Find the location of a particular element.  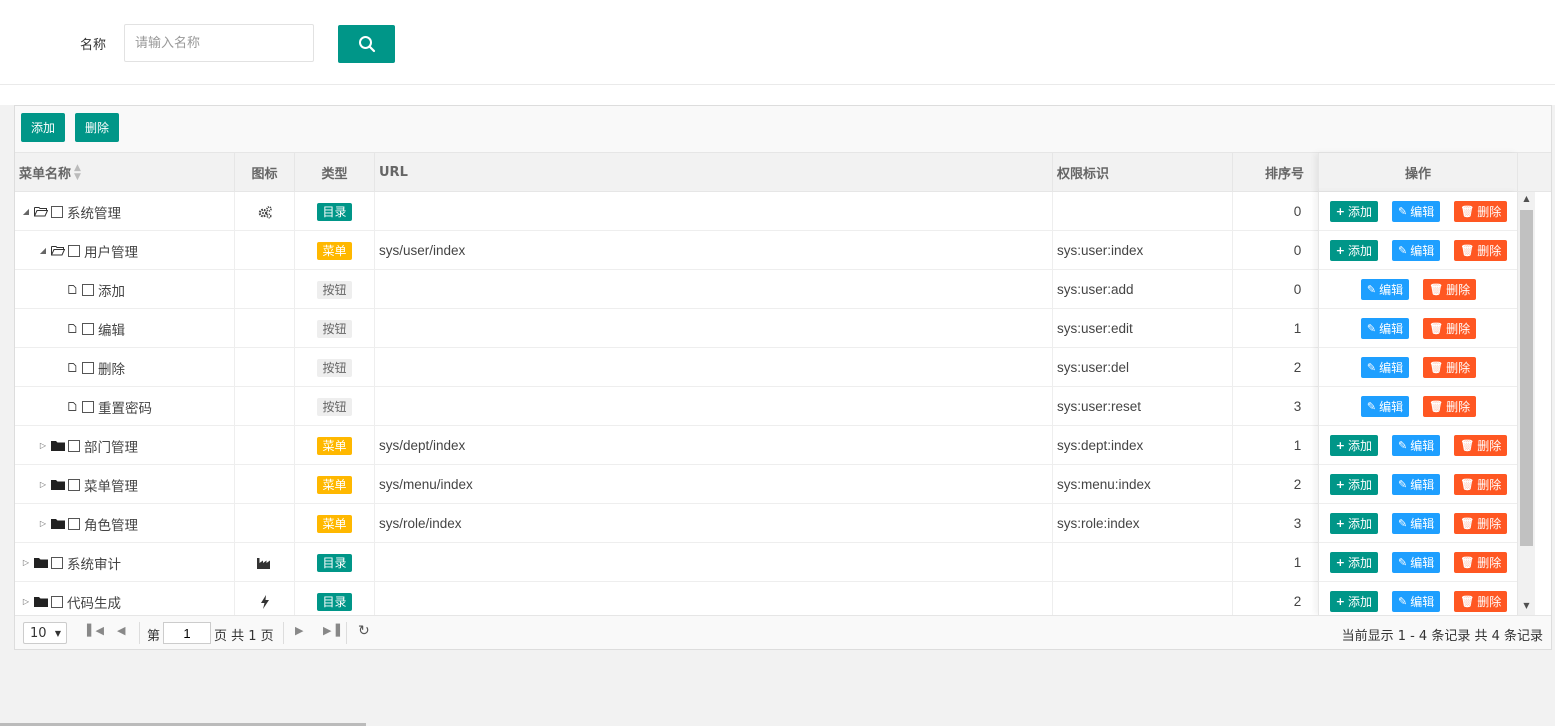

trash-icon: 🗑 is located at coordinates (1467, 211).